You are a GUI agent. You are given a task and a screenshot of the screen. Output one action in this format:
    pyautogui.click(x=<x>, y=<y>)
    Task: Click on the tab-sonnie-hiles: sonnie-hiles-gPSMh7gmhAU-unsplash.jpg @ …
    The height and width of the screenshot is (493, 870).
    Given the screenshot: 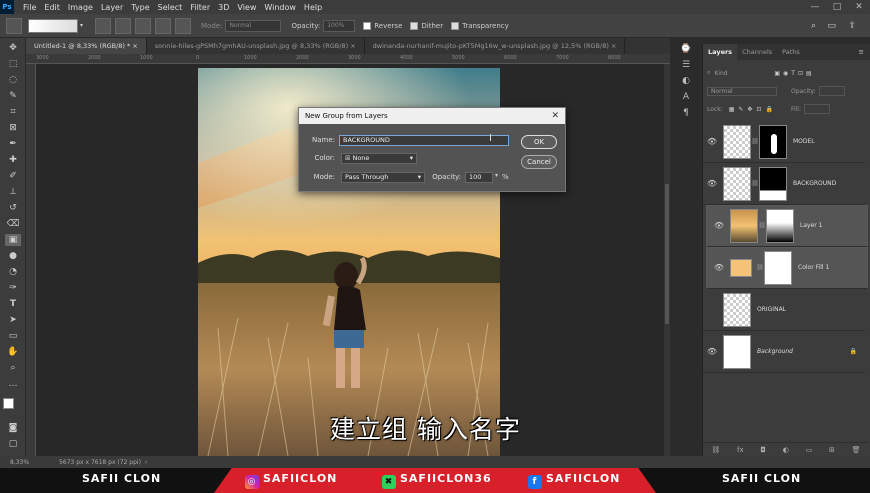 What is the action you would take?
    pyautogui.click(x=256, y=46)
    